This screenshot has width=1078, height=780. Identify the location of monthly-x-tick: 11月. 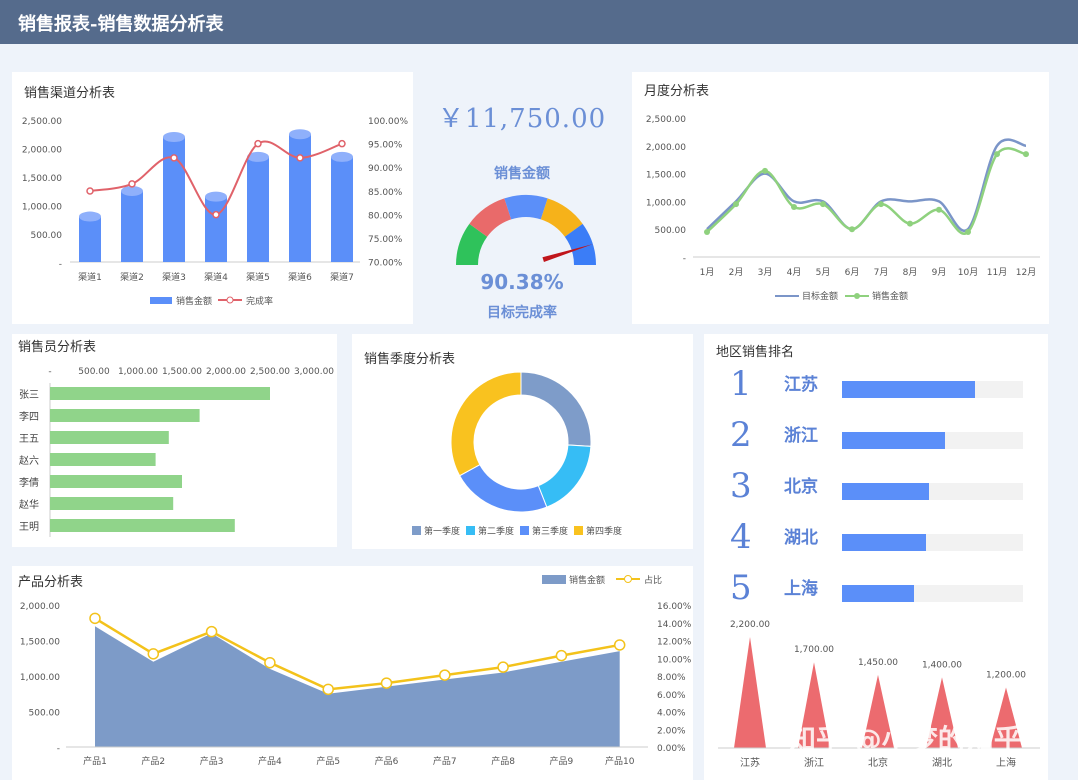
(997, 272).